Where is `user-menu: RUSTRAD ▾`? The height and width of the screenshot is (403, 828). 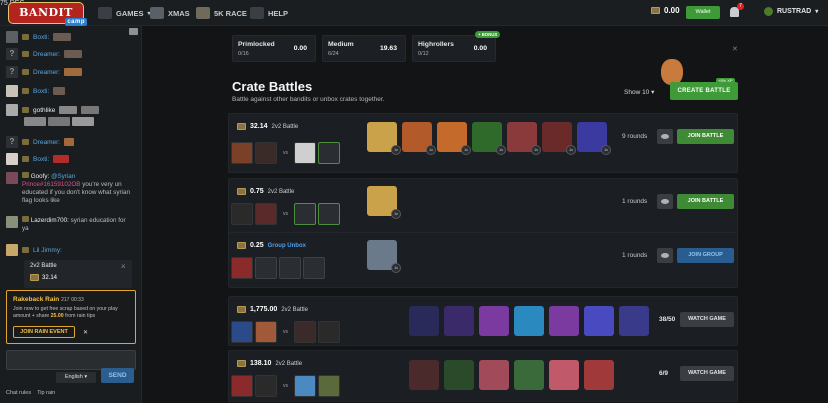
user-menu: RUSTRAD ▾ is located at coordinates (791, 11).